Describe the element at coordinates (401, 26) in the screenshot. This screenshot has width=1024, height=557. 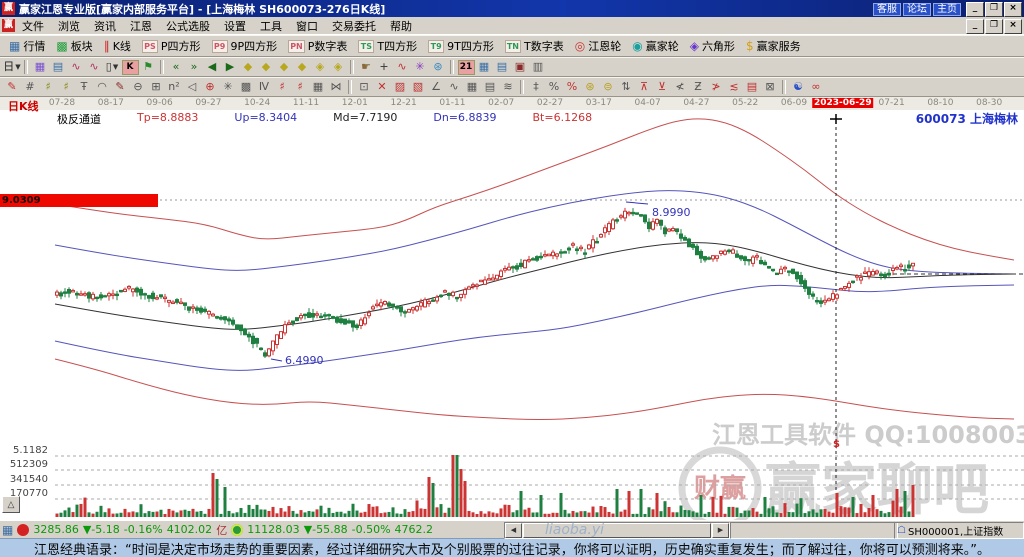
I see `menu-帮助: 帮助` at that location.